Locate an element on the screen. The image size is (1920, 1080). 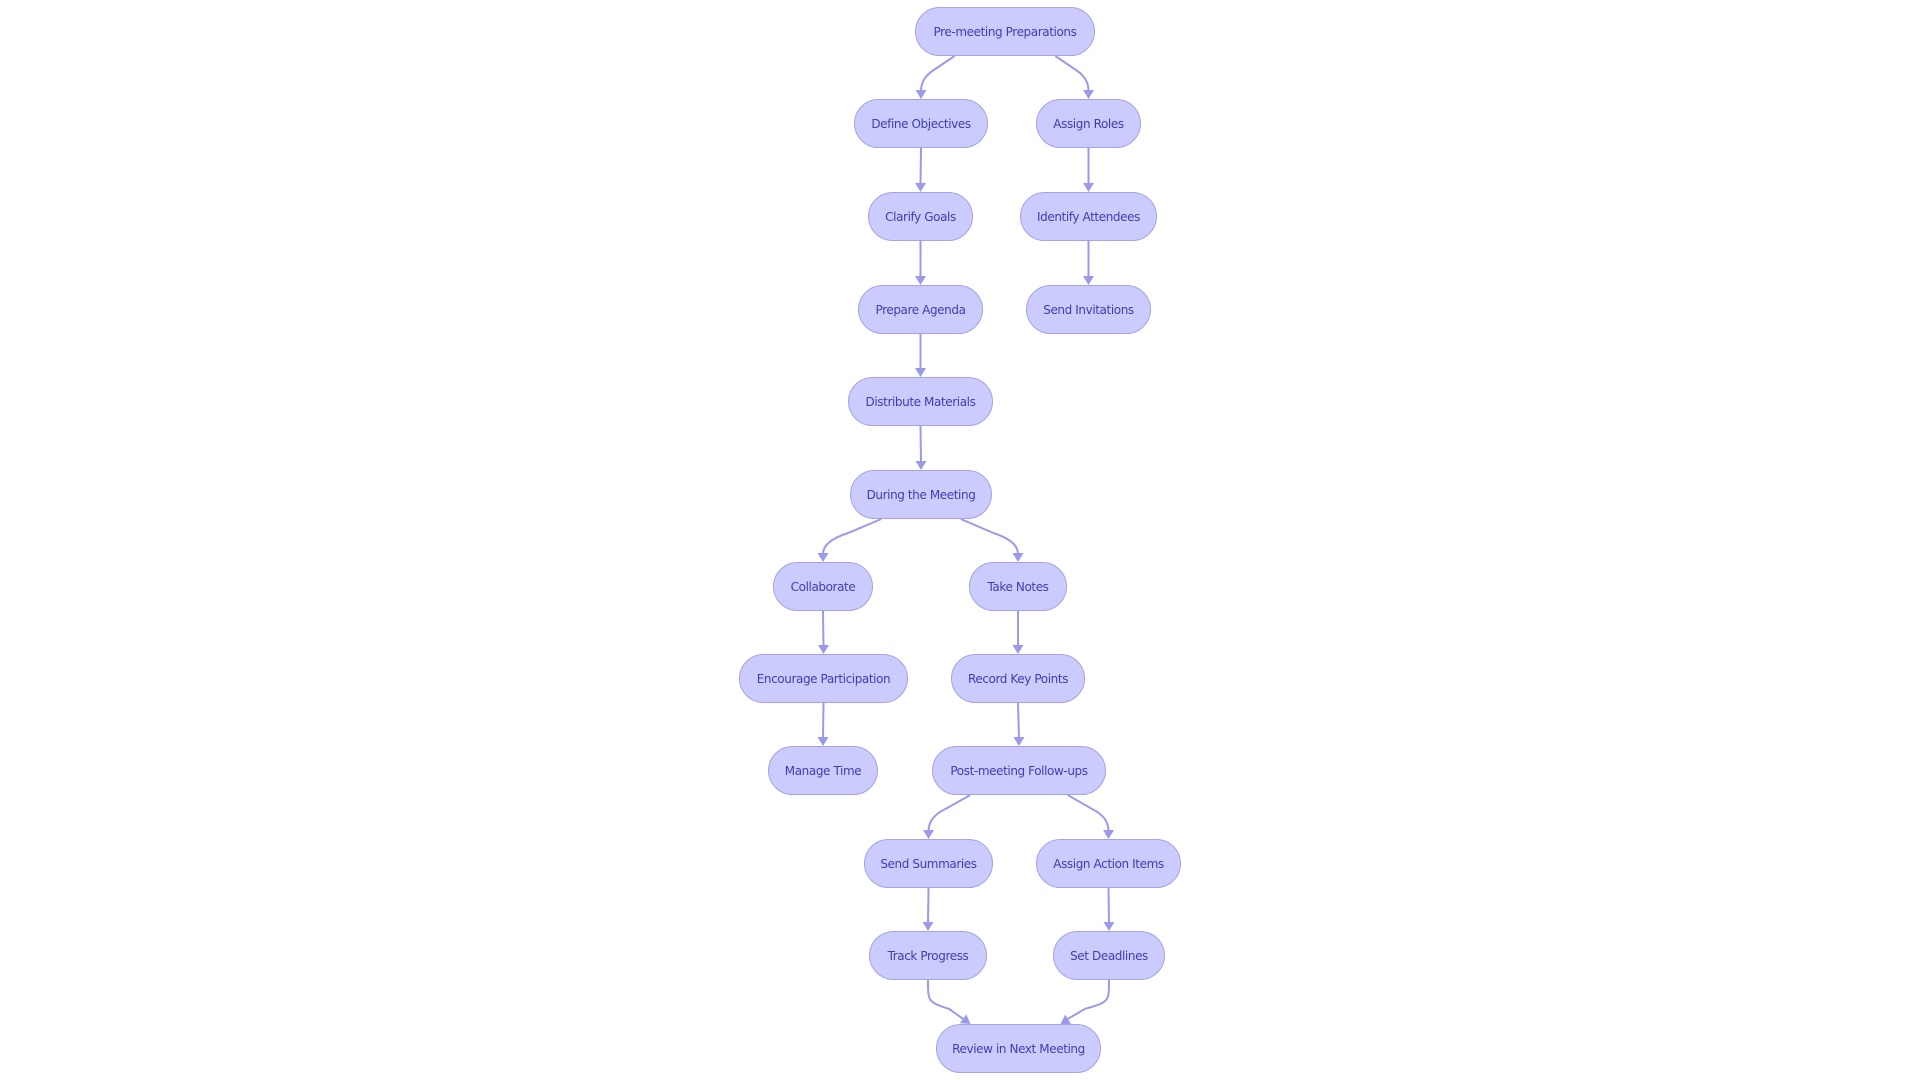
node-label: Define Objectives is located at coordinates (921, 123).